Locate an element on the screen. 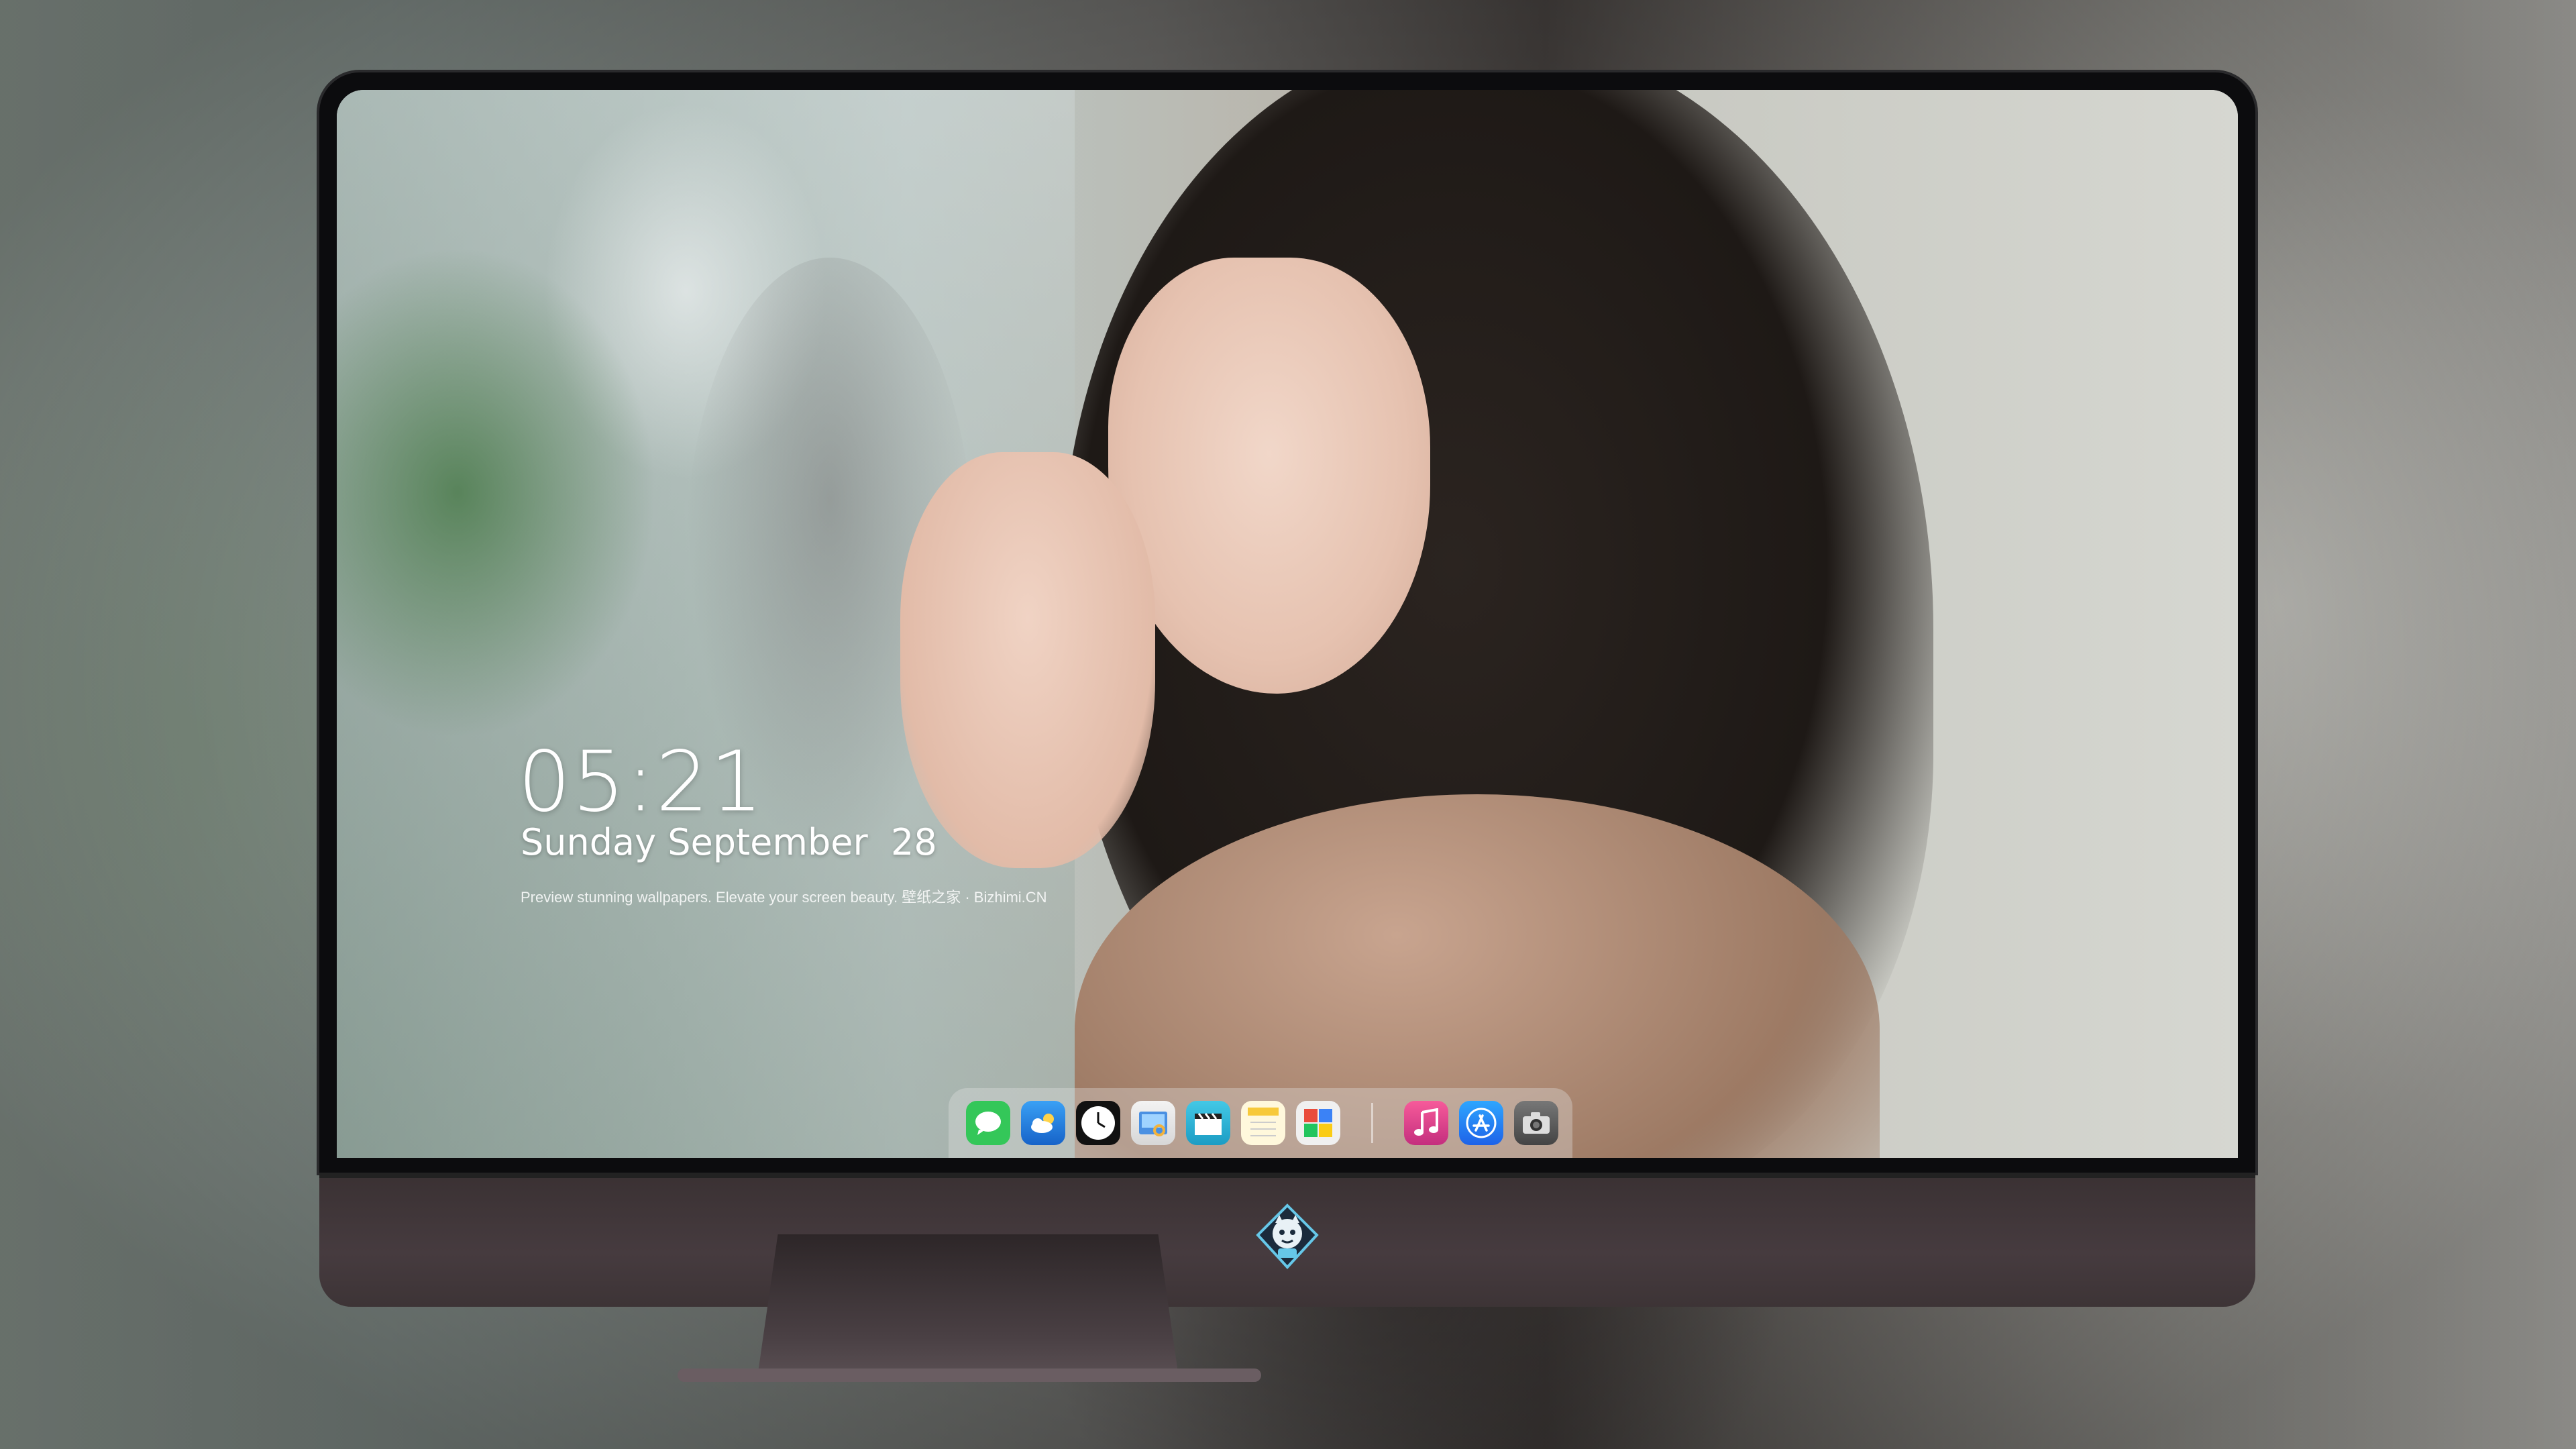  dock is located at coordinates (1260, 1123).